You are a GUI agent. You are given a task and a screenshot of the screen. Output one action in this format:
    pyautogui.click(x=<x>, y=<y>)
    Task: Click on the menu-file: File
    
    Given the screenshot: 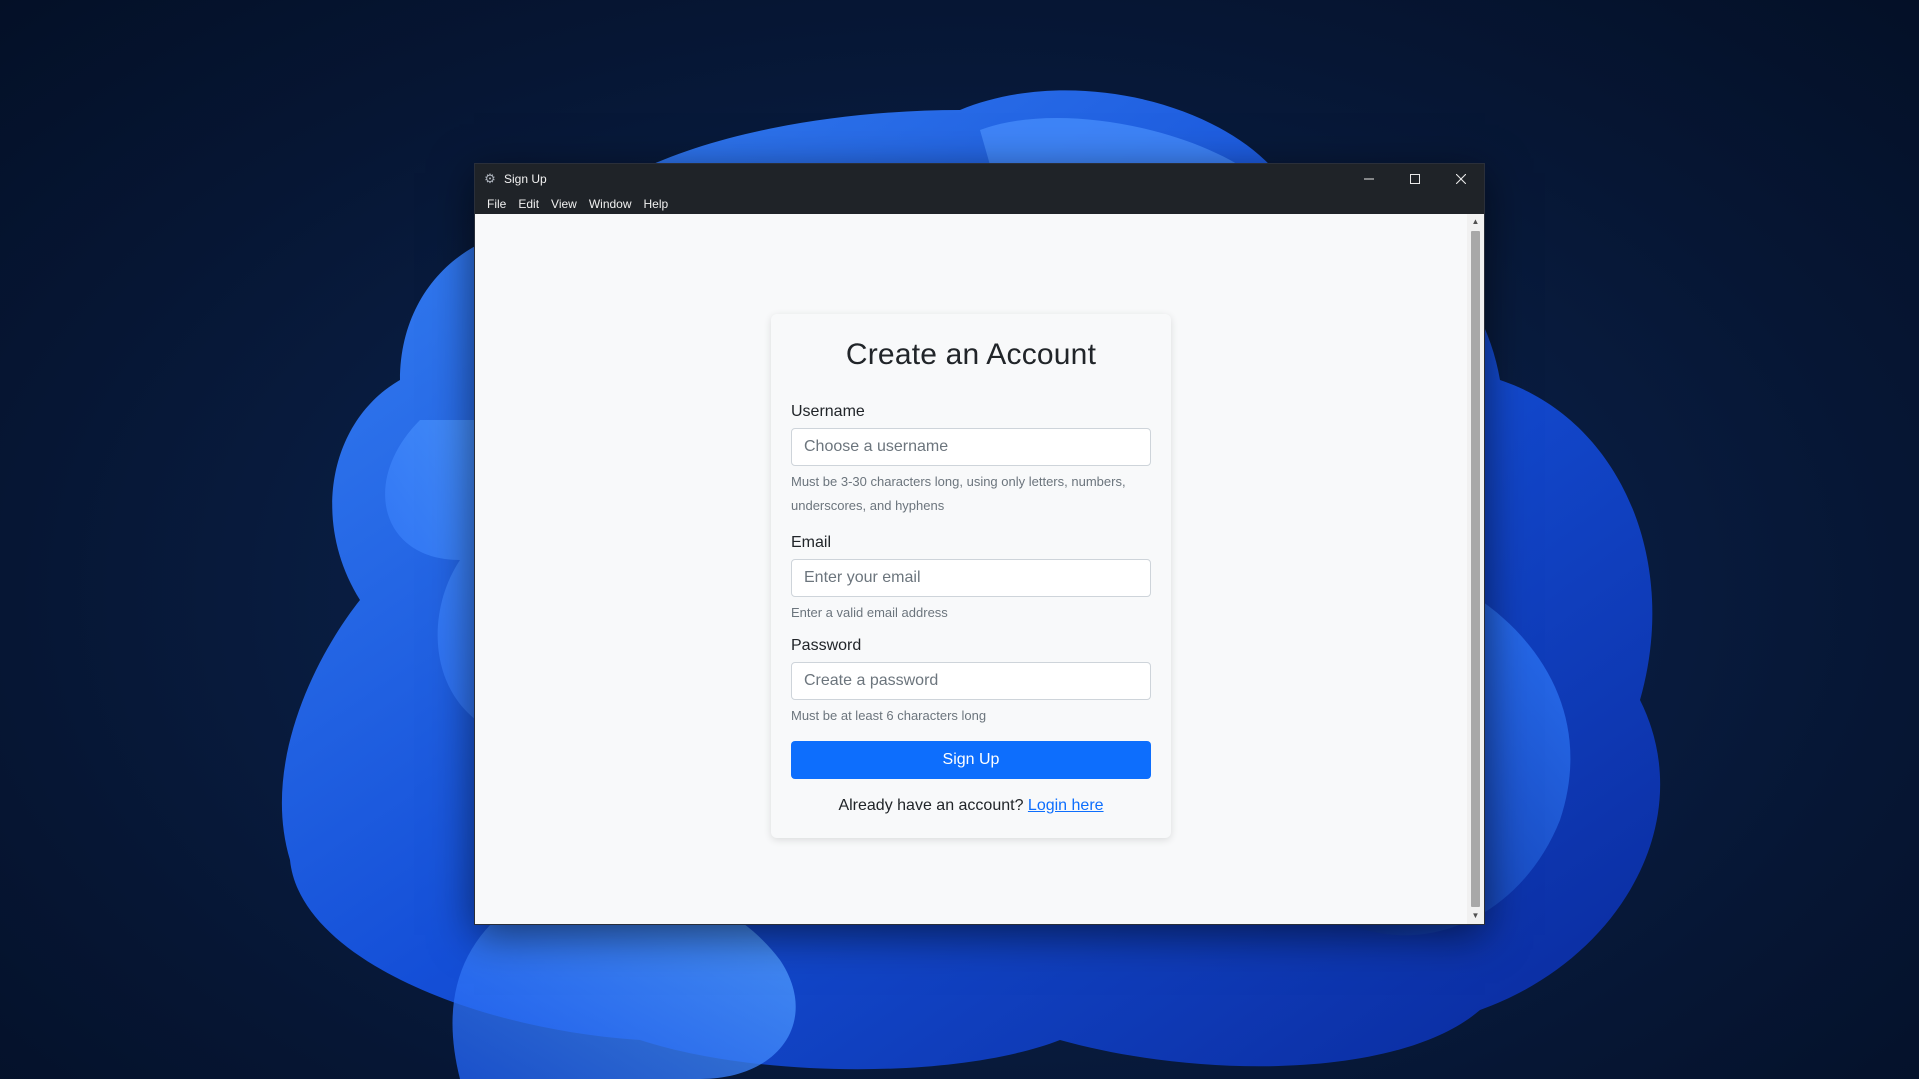 What is the action you would take?
    pyautogui.click(x=496, y=204)
    